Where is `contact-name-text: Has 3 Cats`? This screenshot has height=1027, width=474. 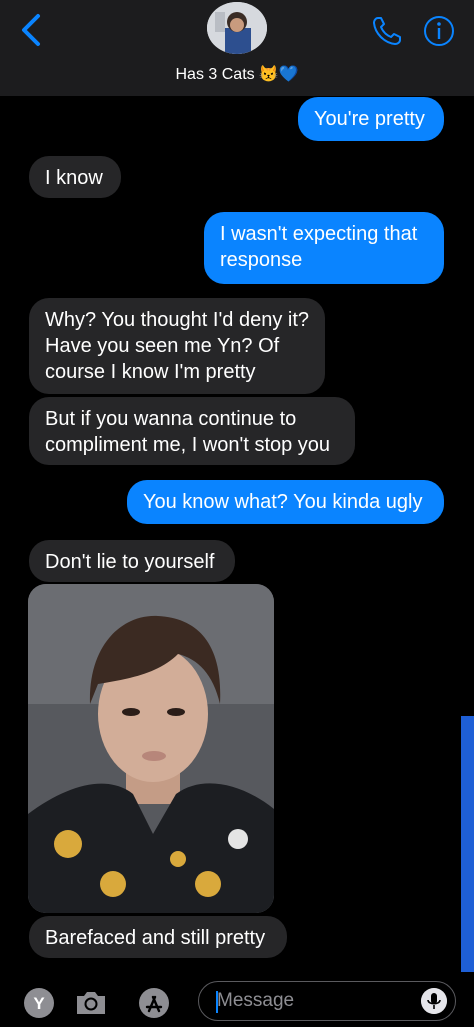 contact-name-text: Has 3 Cats is located at coordinates (215, 74).